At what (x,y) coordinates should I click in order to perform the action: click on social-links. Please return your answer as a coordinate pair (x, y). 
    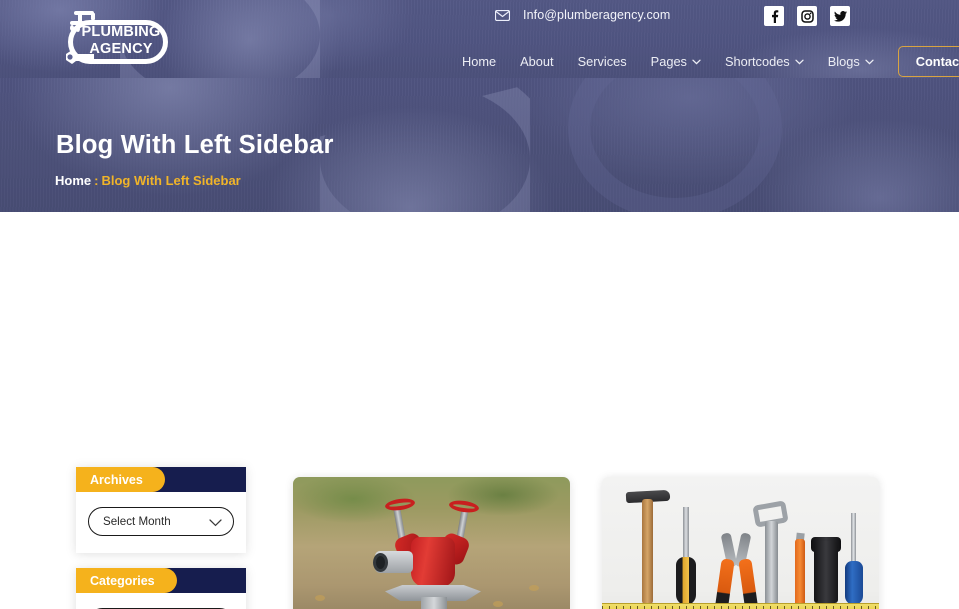
    Looking at the image, I should click on (807, 16).